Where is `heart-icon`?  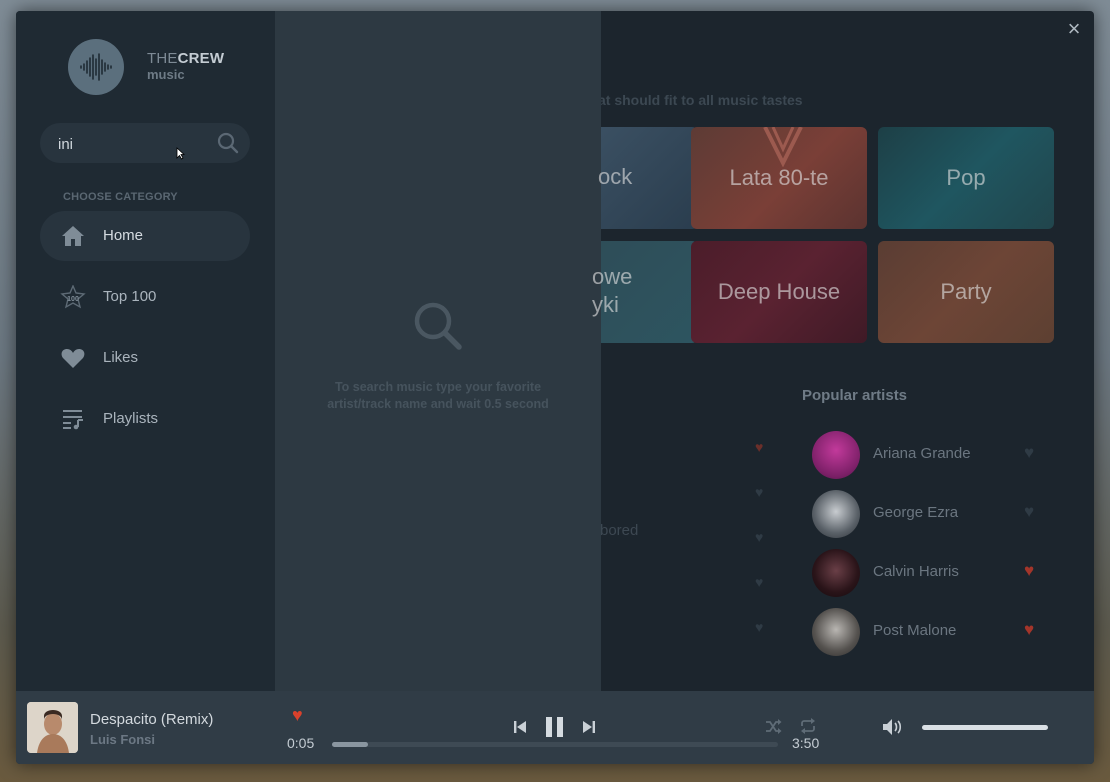
heart-icon is located at coordinates (73, 358).